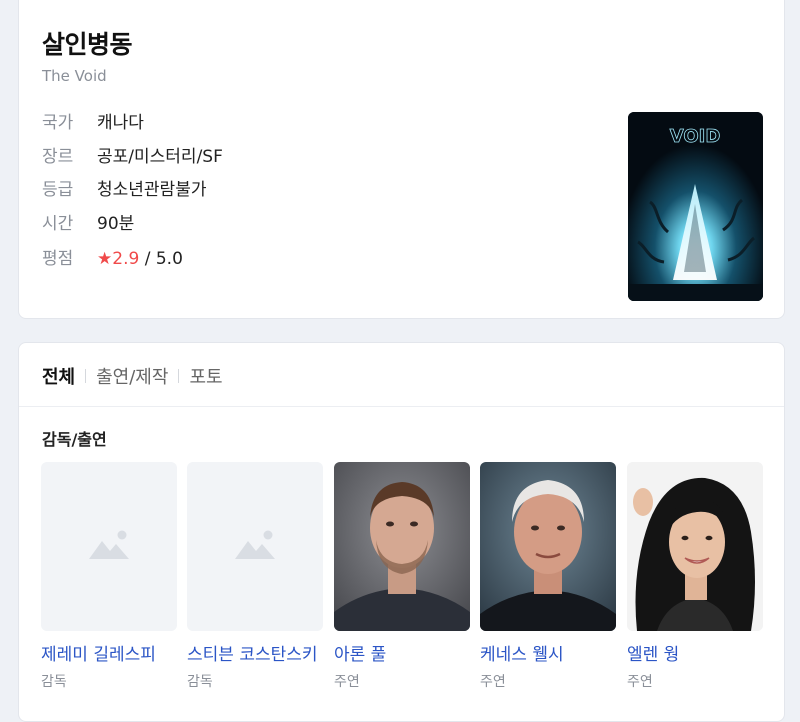 The image size is (800, 722). Describe the element at coordinates (58, 259) in the screenshot. I see `info-label: 평점` at that location.